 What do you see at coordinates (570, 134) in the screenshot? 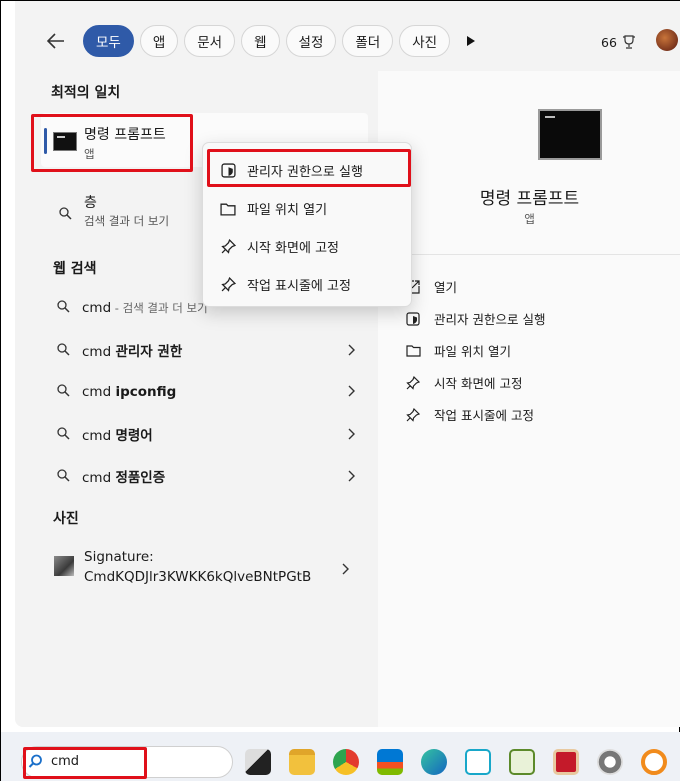
I see `cmd-large-icon` at bounding box center [570, 134].